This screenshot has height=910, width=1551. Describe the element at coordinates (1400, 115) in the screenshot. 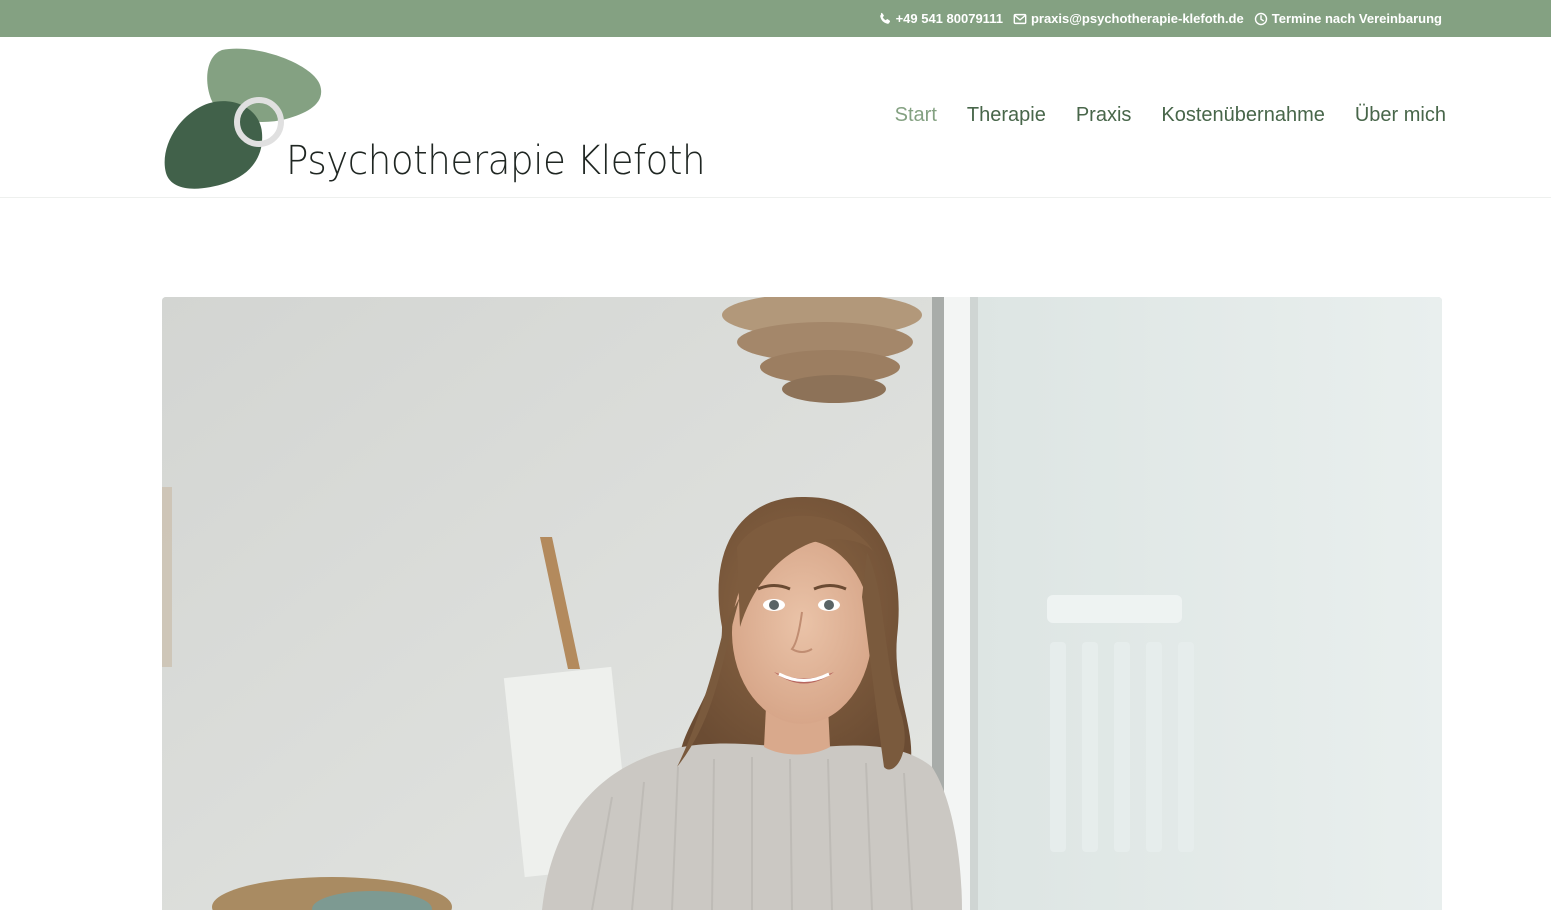

I see `nav-item-ueber-mich: Über mich` at that location.